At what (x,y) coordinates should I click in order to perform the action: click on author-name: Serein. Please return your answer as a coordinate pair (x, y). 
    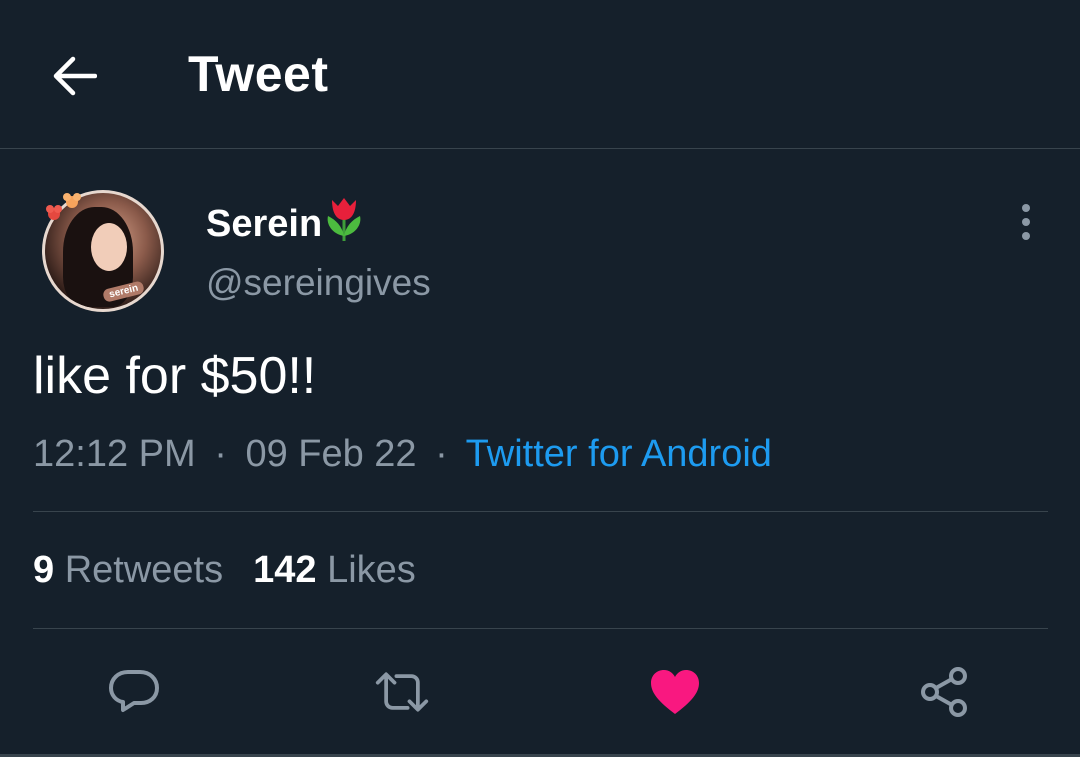
    Looking at the image, I should click on (286, 222).